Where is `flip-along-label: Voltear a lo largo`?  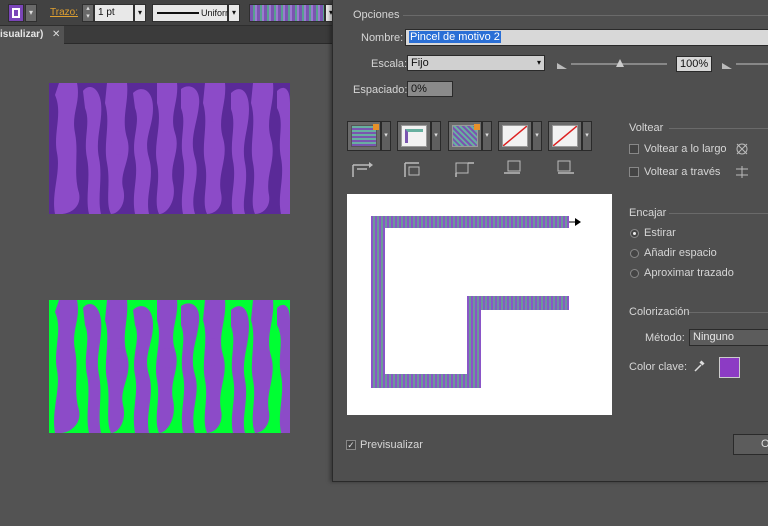 flip-along-label: Voltear a lo largo is located at coordinates (685, 149).